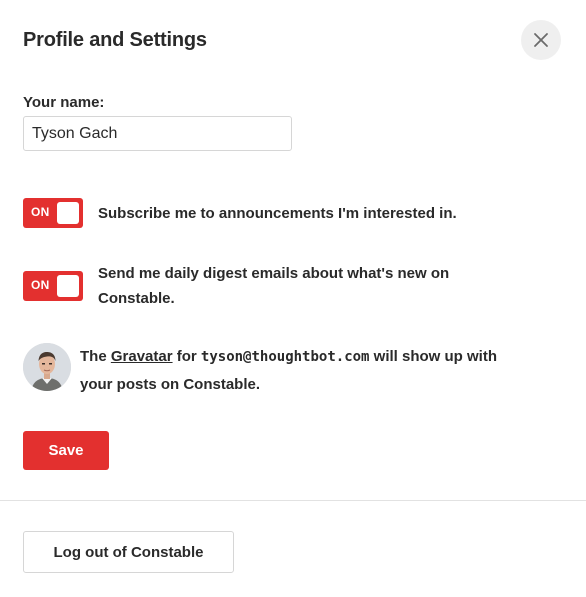 The width and height of the screenshot is (586, 597). What do you see at coordinates (435, 356) in the screenshot?
I see `gravatar-suffix: will show up with` at bounding box center [435, 356].